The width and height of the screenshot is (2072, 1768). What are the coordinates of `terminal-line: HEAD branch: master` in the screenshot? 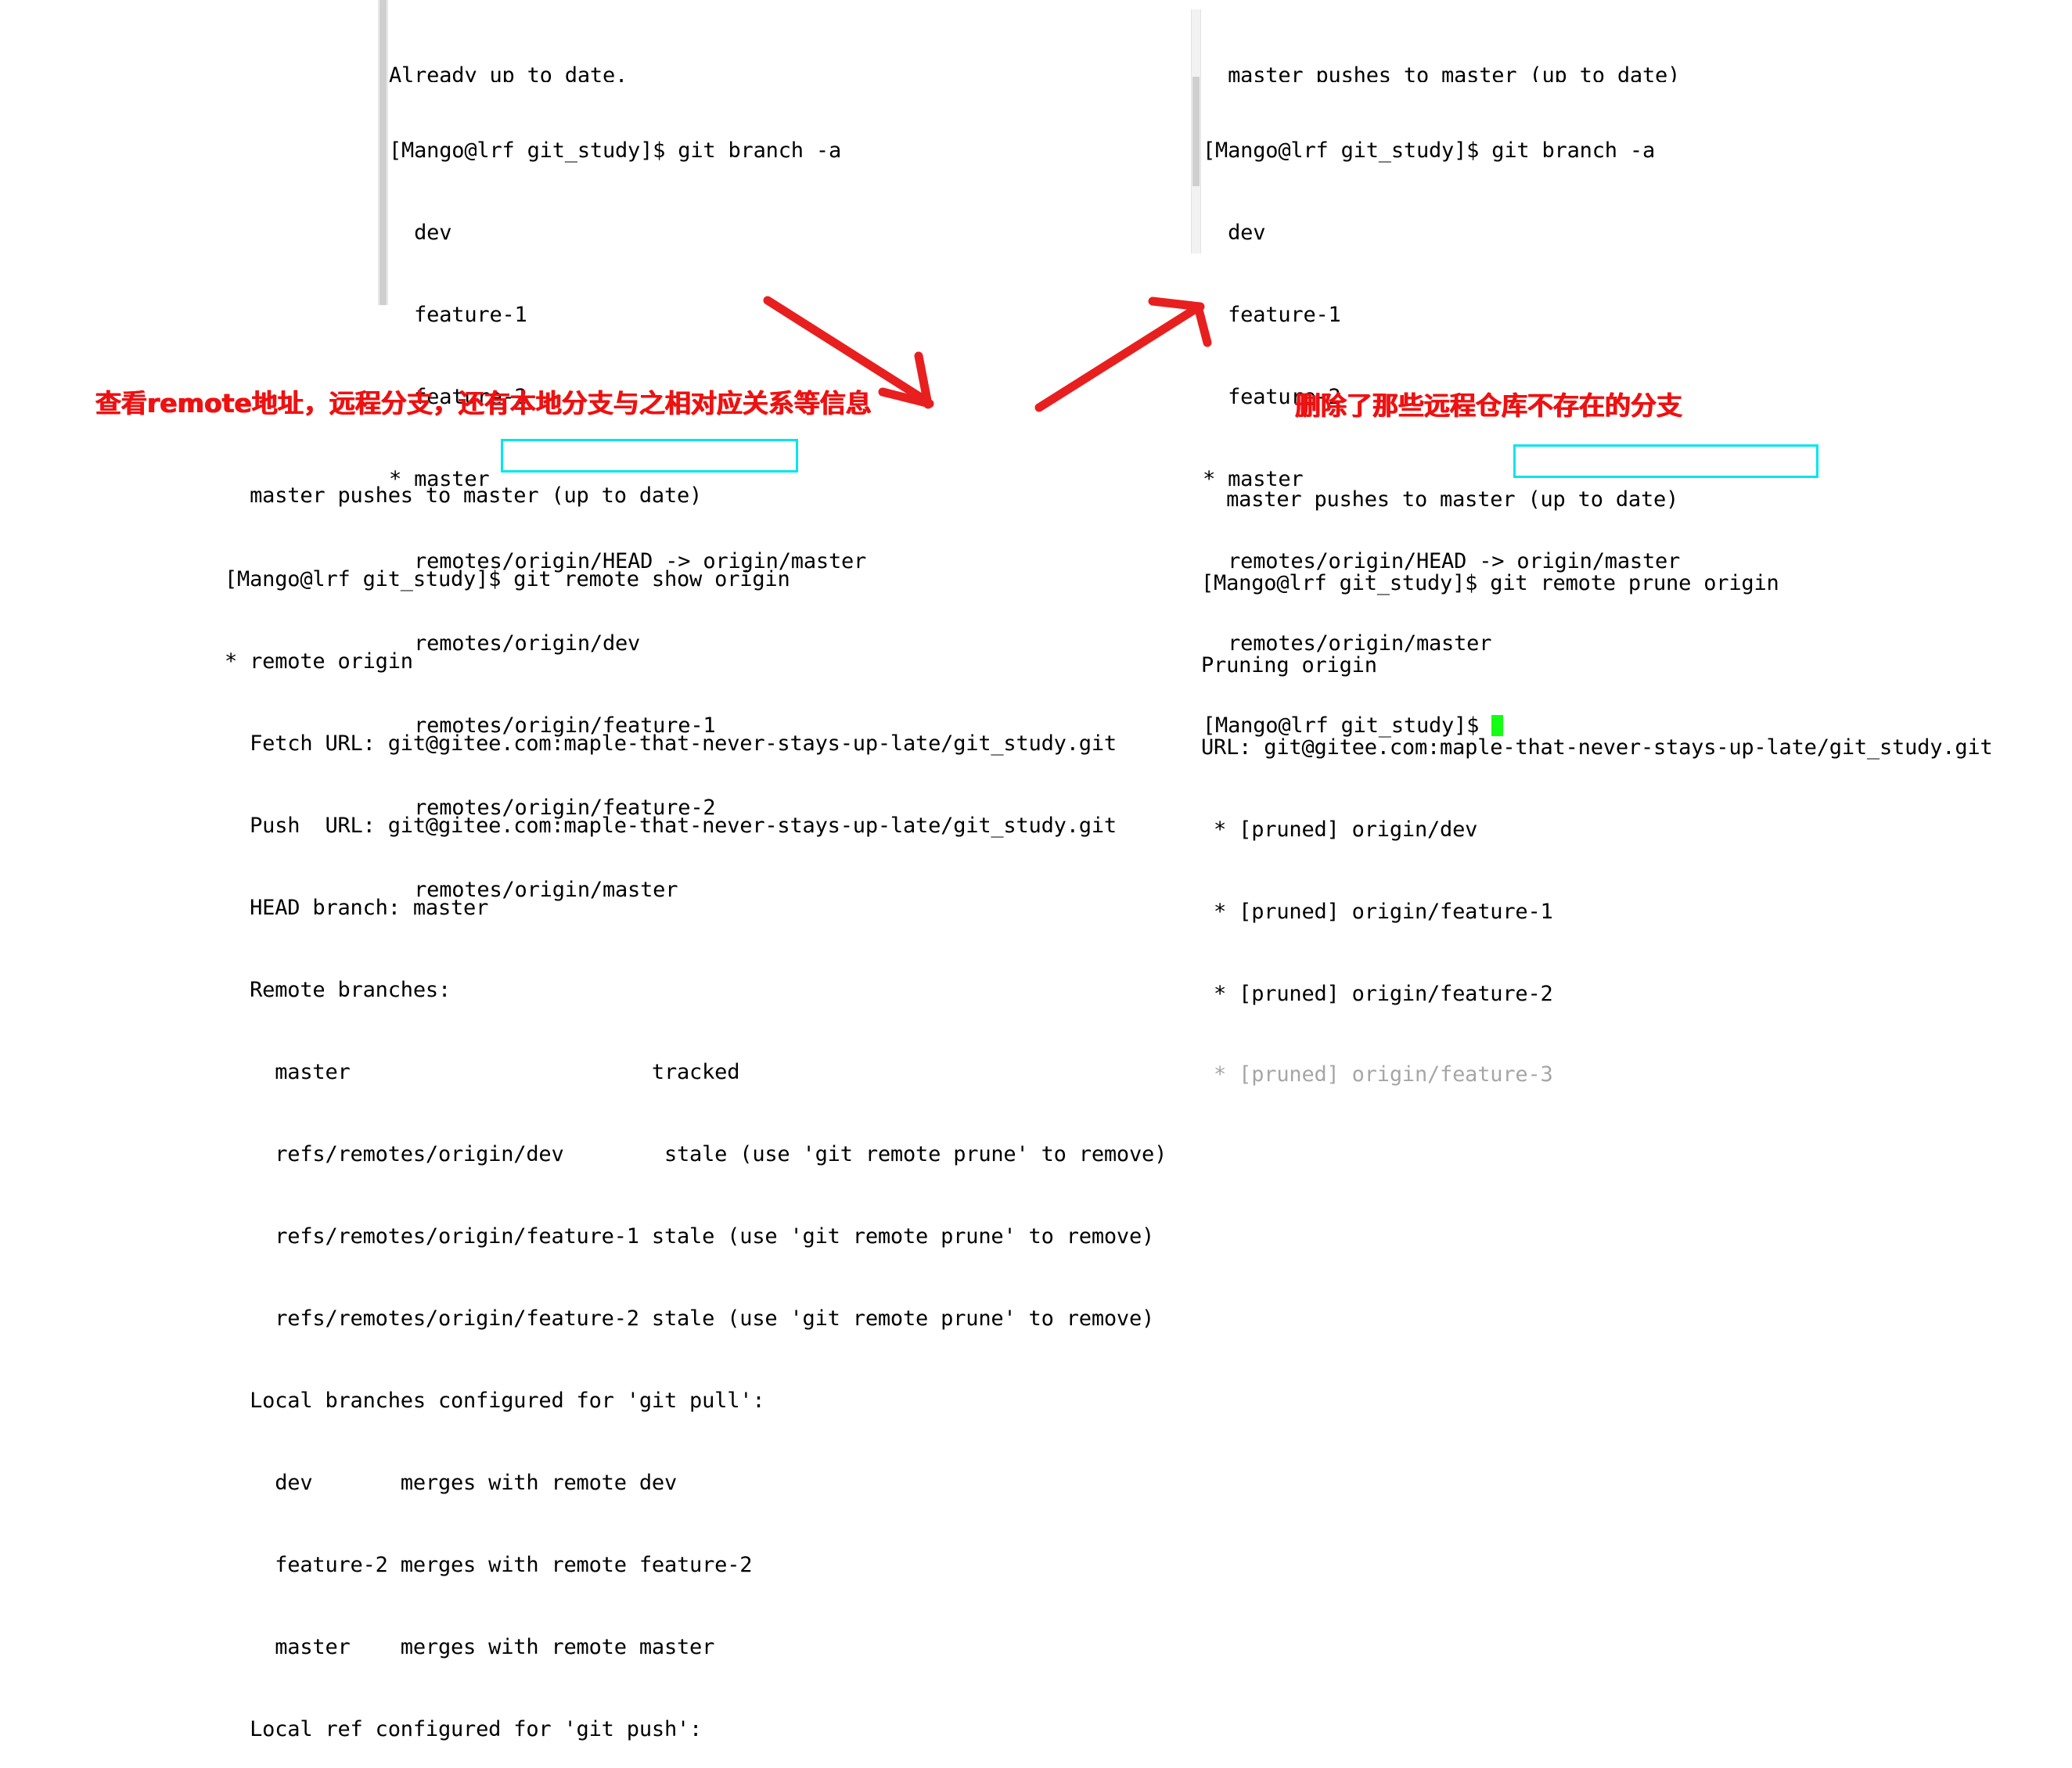 It's located at (357, 908).